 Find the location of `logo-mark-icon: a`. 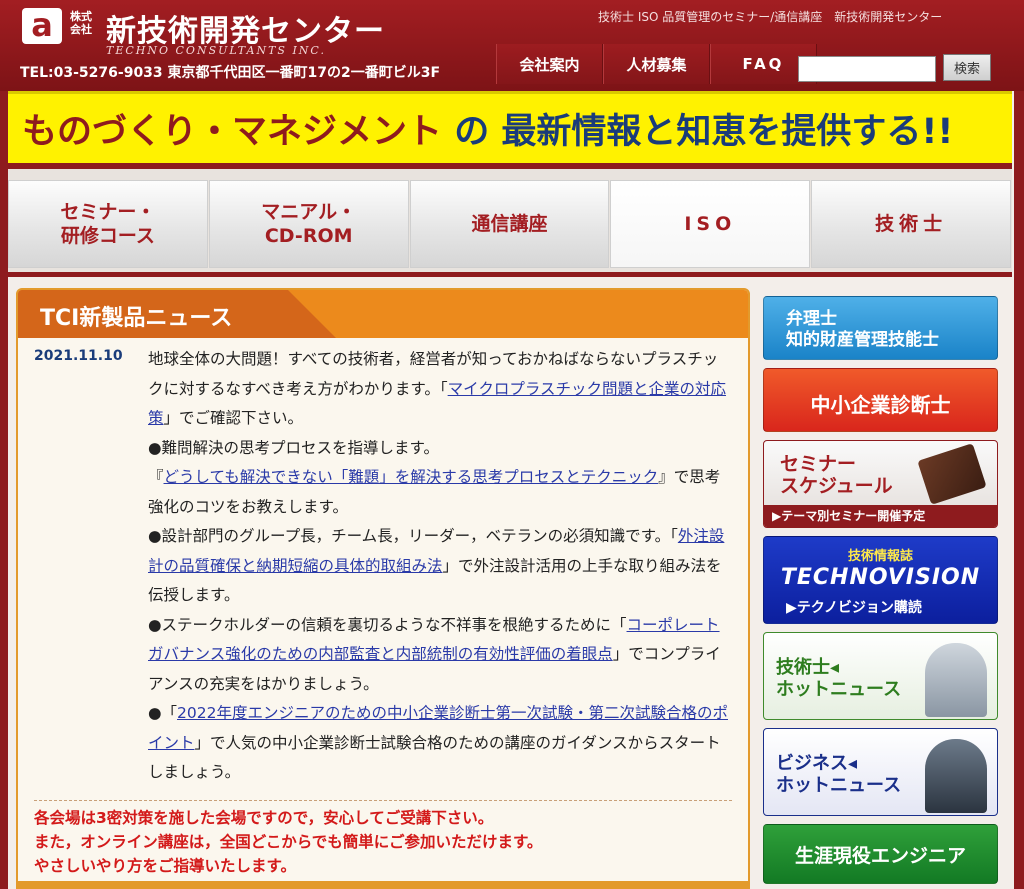

logo-mark-icon: a is located at coordinates (42, 26).